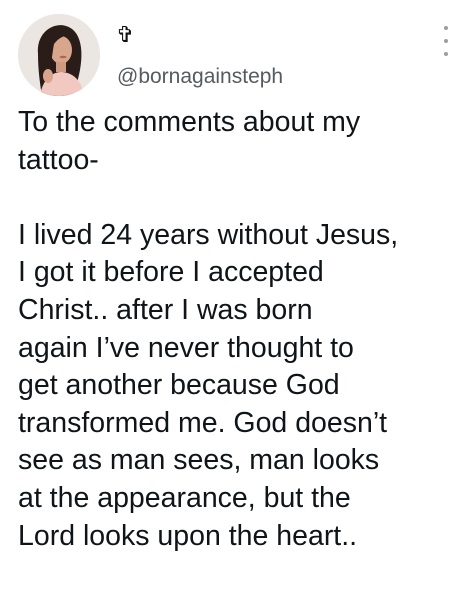 The height and width of the screenshot is (604, 458). I want to click on more-vertical-icon, so click(446, 28).